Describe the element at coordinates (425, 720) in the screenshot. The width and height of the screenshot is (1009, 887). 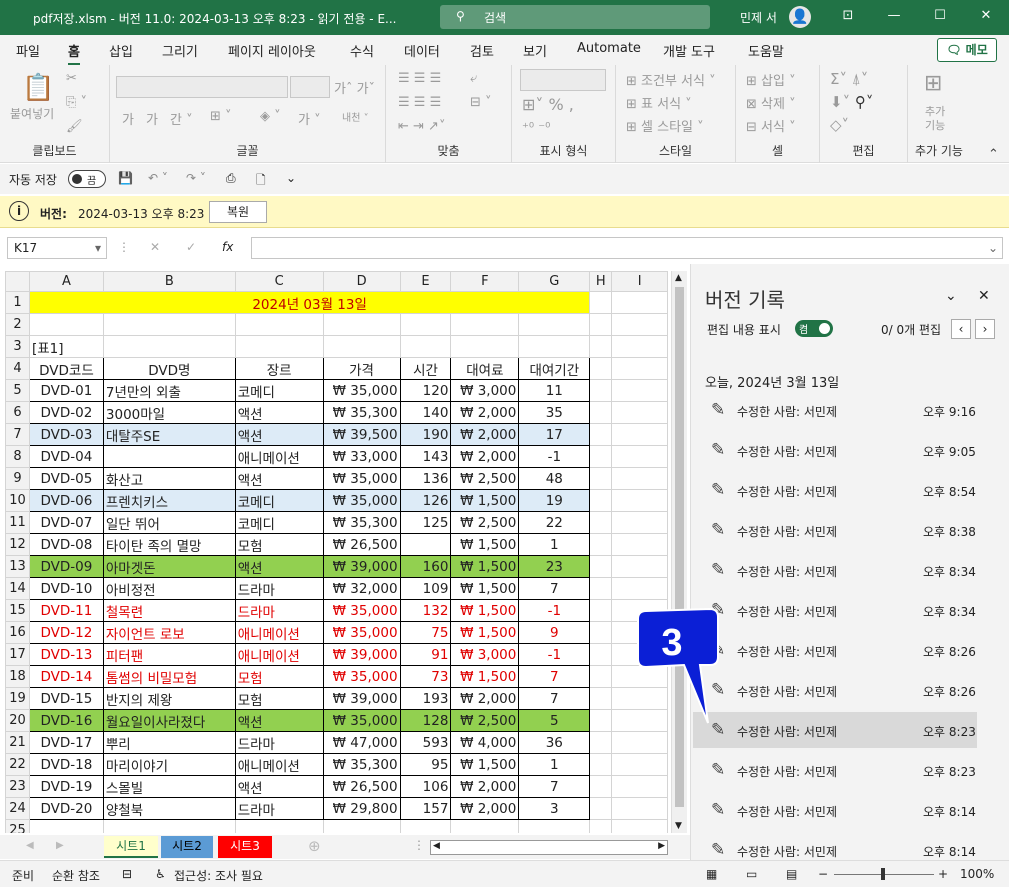
I see `table-cell: 128` at that location.